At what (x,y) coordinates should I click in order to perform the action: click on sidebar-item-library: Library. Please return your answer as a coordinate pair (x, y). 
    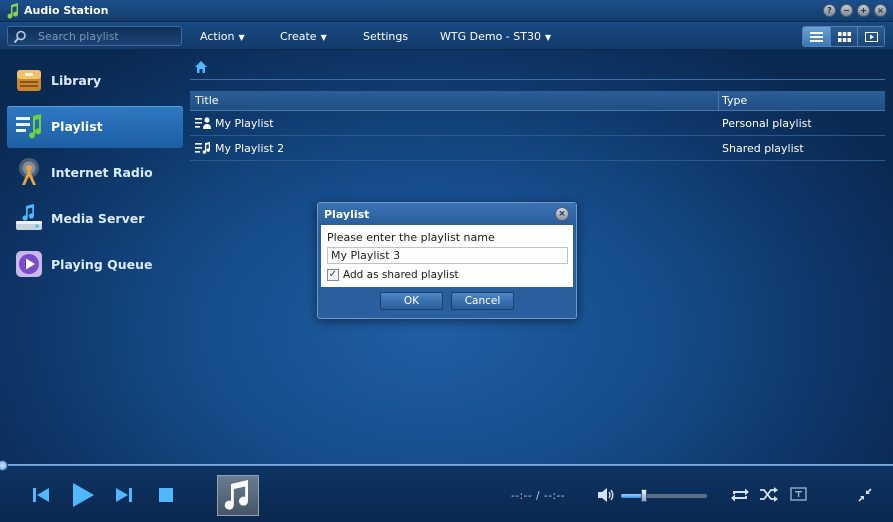
    Looking at the image, I should click on (95, 81).